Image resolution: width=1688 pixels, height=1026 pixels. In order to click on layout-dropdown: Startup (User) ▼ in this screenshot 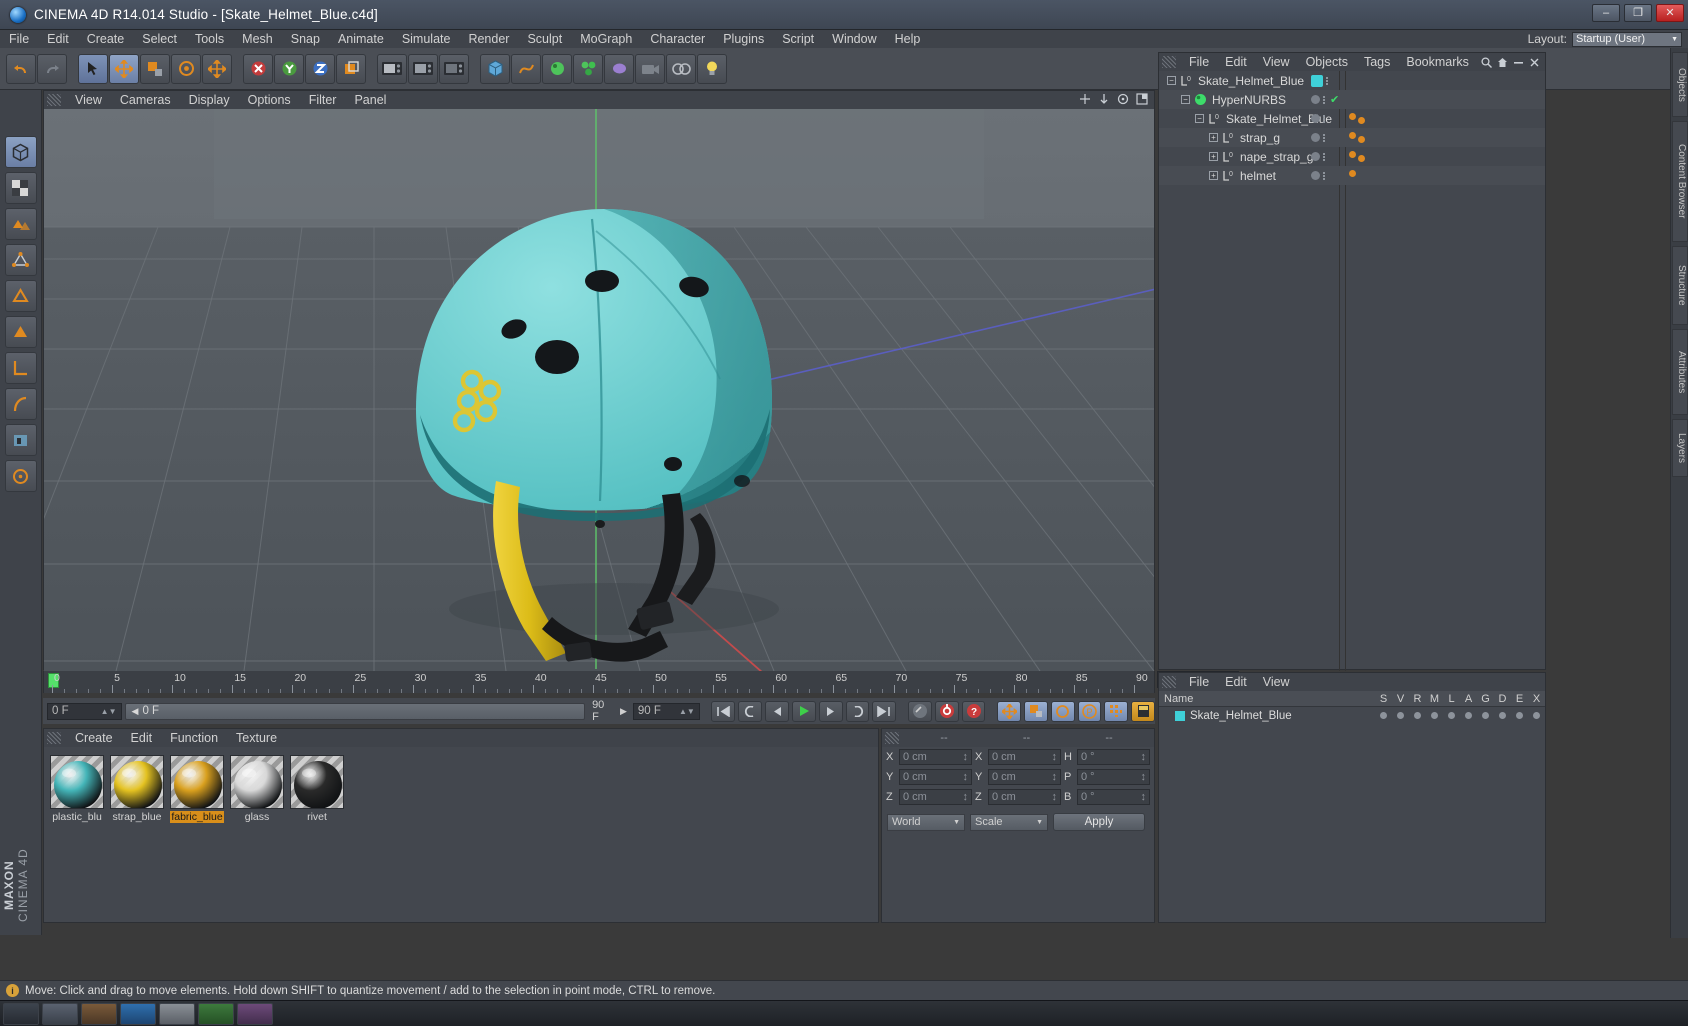, I will do `click(1627, 39)`.